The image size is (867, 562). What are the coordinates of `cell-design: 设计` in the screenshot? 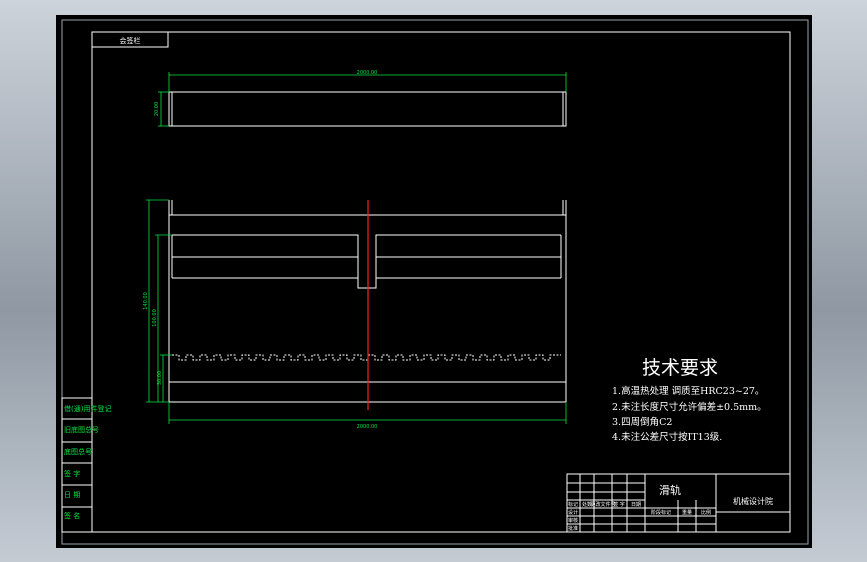 It's located at (573, 512).